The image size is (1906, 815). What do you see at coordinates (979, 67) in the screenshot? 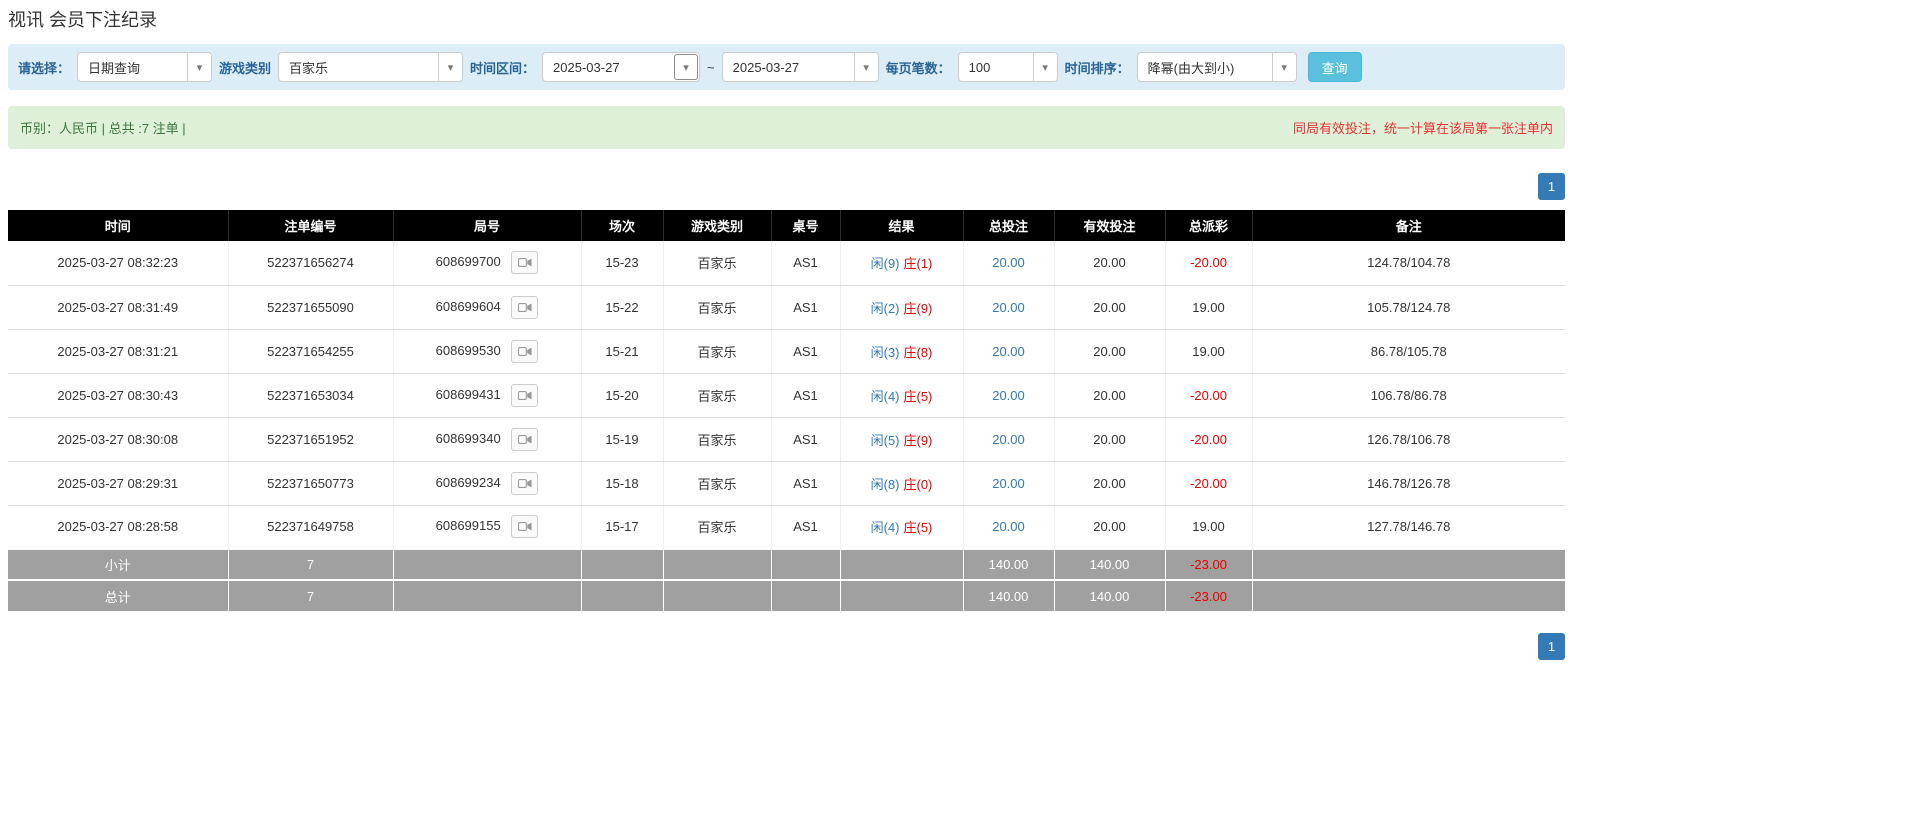
I see `page-size-value: 100` at bounding box center [979, 67].